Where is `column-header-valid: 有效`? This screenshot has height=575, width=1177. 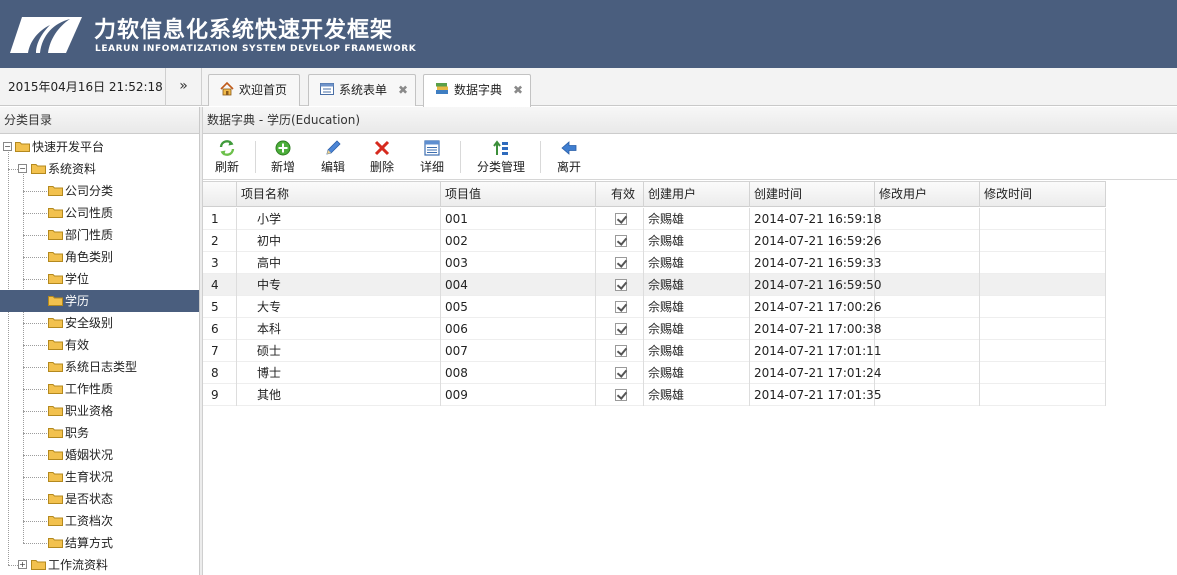
column-header-valid: 有效 is located at coordinates (620, 194).